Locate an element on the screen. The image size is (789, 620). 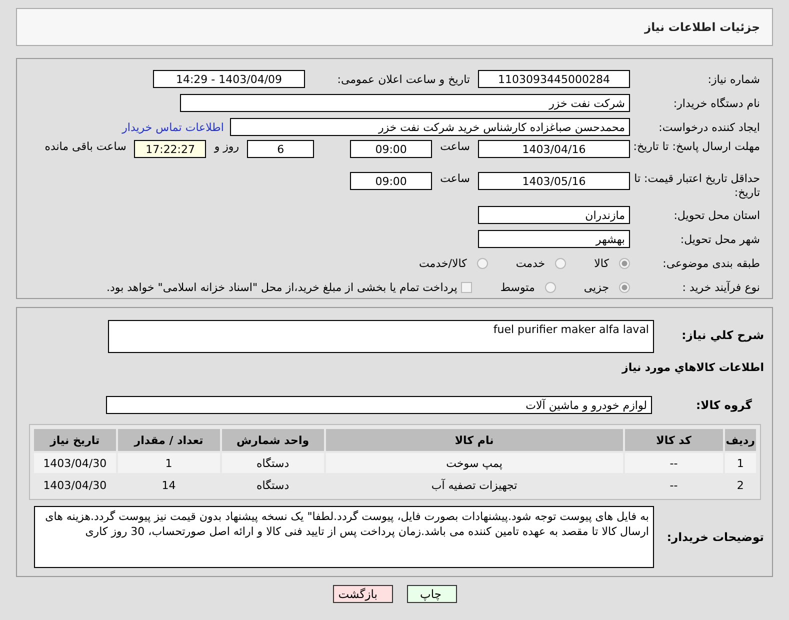
section-heading: اطلاعات کالاهاي مورد نیاز is located at coordinates (693, 367).